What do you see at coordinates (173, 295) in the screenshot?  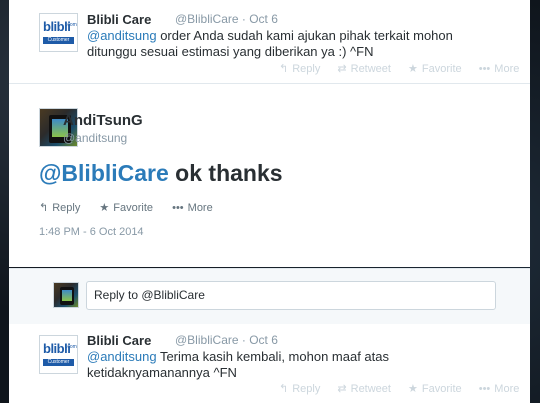 I see `reply-input-mention: @BlibliCare` at bounding box center [173, 295].